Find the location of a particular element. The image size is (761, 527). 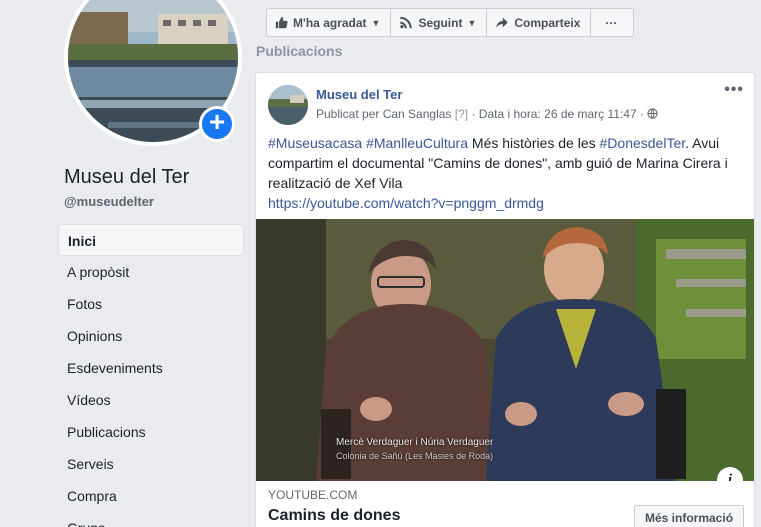

post-author: Museu del Ter is located at coordinates (359, 94).